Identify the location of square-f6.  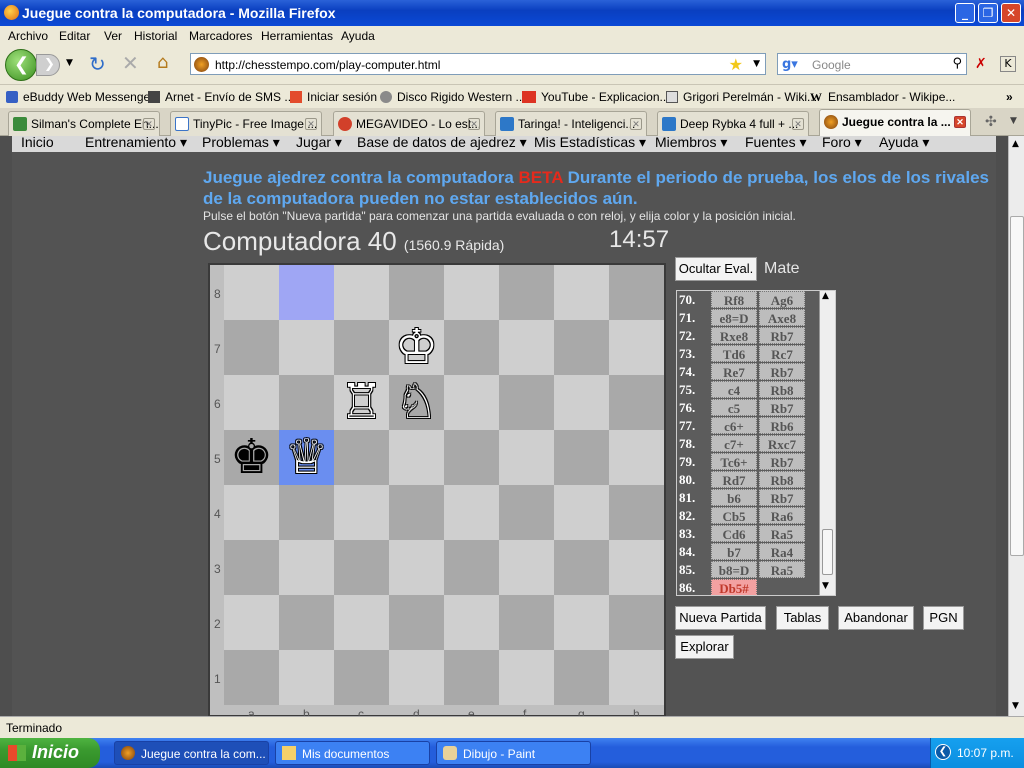
(526, 402).